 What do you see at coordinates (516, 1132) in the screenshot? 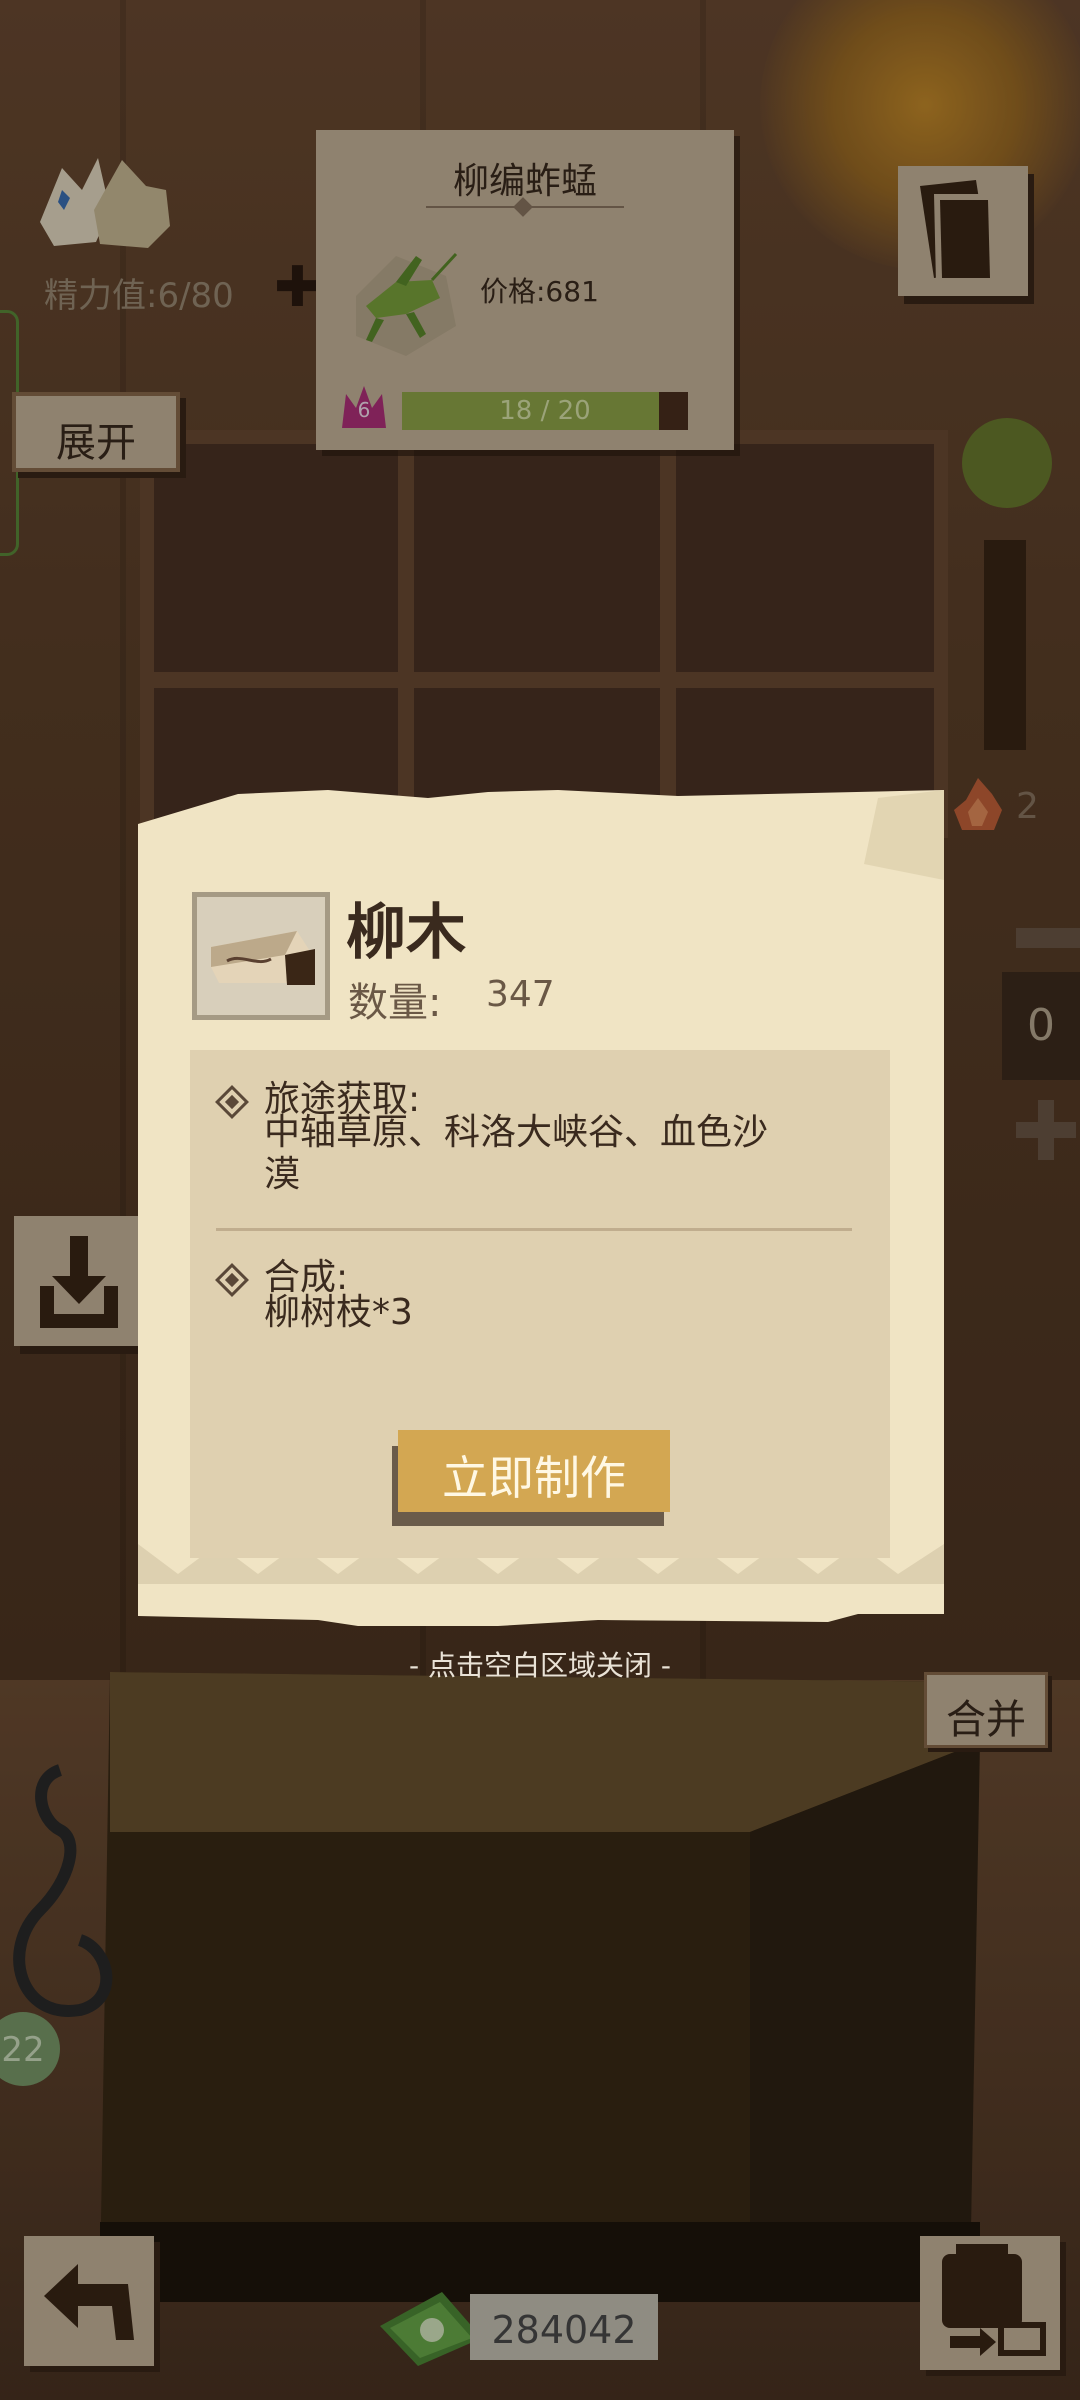
I see `source-line-1: 中轴草原、科洛大峡谷、血色沙` at bounding box center [516, 1132].